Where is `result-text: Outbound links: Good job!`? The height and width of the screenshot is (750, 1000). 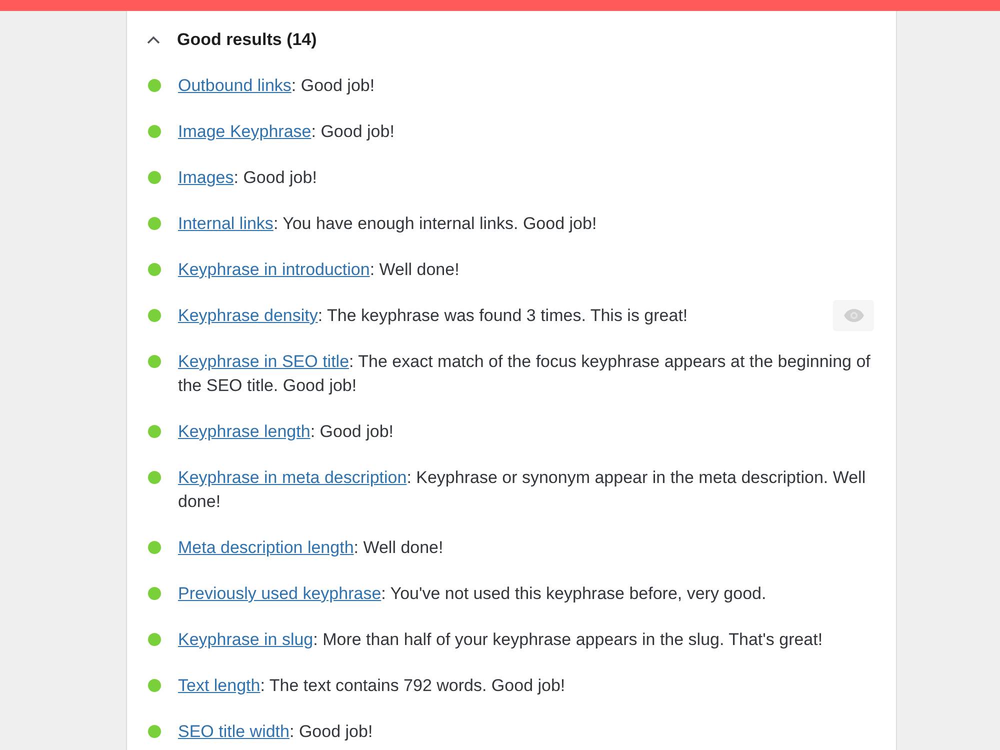 result-text: Outbound links: Good job! is located at coordinates (277, 86).